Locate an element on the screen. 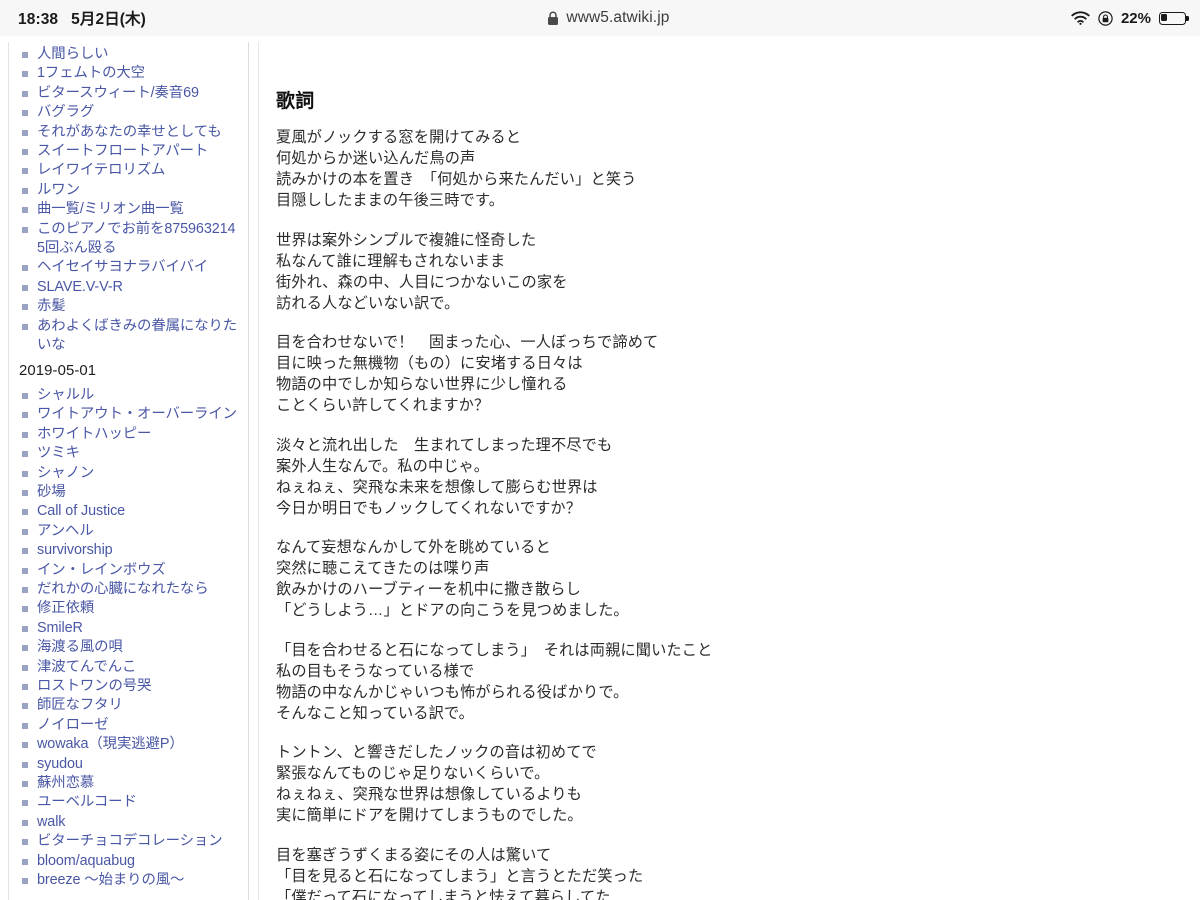  sidebar-item-label: ツミキ is located at coordinates (58, 453).